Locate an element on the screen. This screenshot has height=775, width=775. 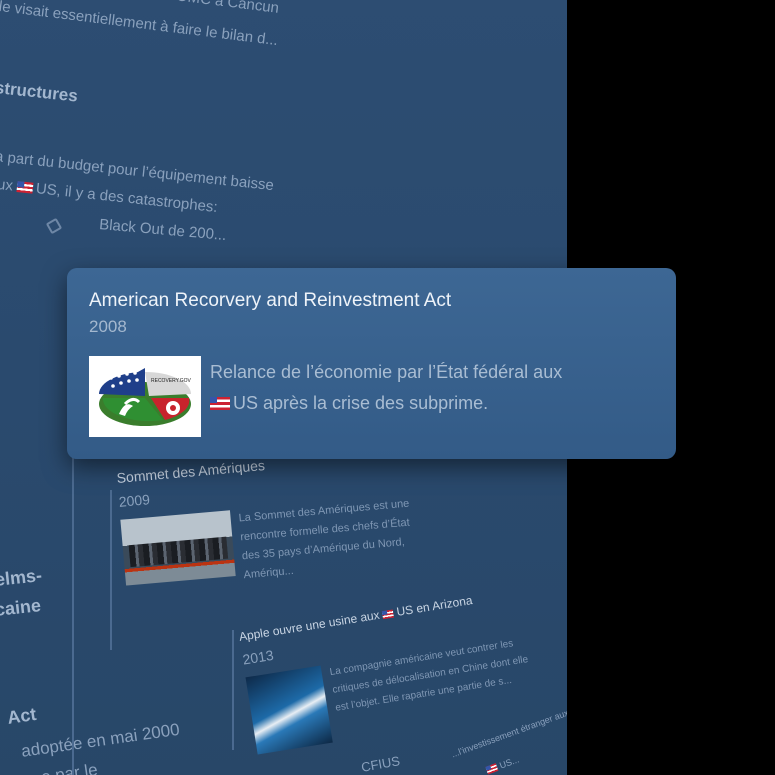
recovery-pie-icon: RECOVERY.GOV is located at coordinates (145, 397).